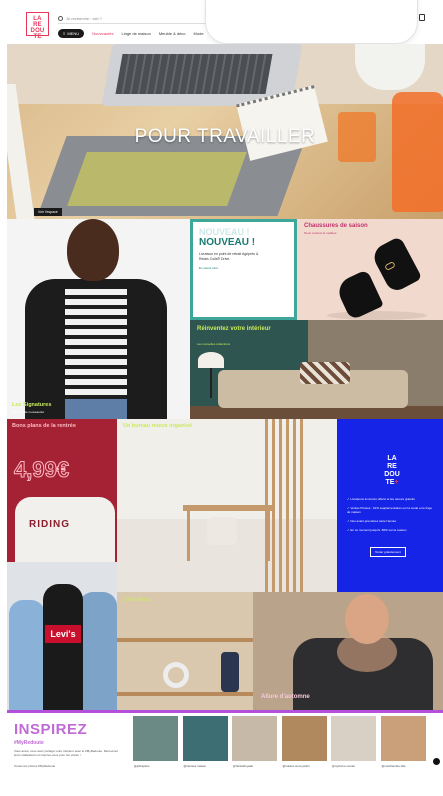  I want to click on hero-chair-leg, so click(21, 151).